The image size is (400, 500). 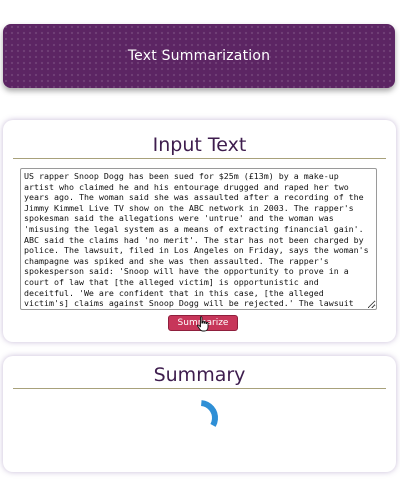 What do you see at coordinates (200, 418) in the screenshot?
I see `loading-spinner-icon` at bounding box center [200, 418].